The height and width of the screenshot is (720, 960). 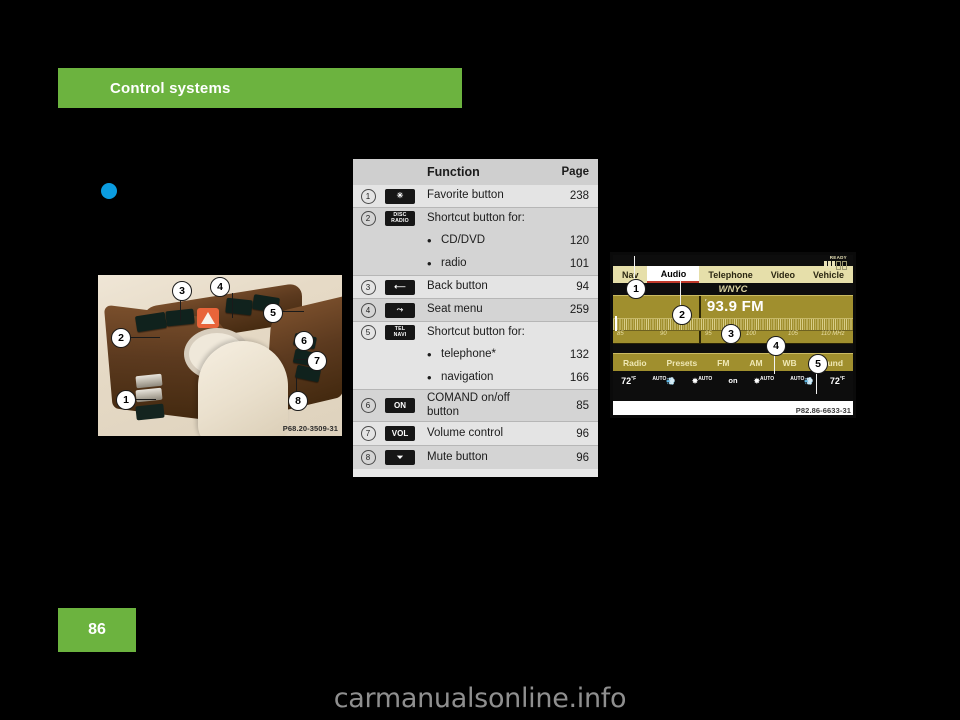 I want to click on comand-tab-bar: Nav Audio Telephone Video Vehicle, so click(x=733, y=274).